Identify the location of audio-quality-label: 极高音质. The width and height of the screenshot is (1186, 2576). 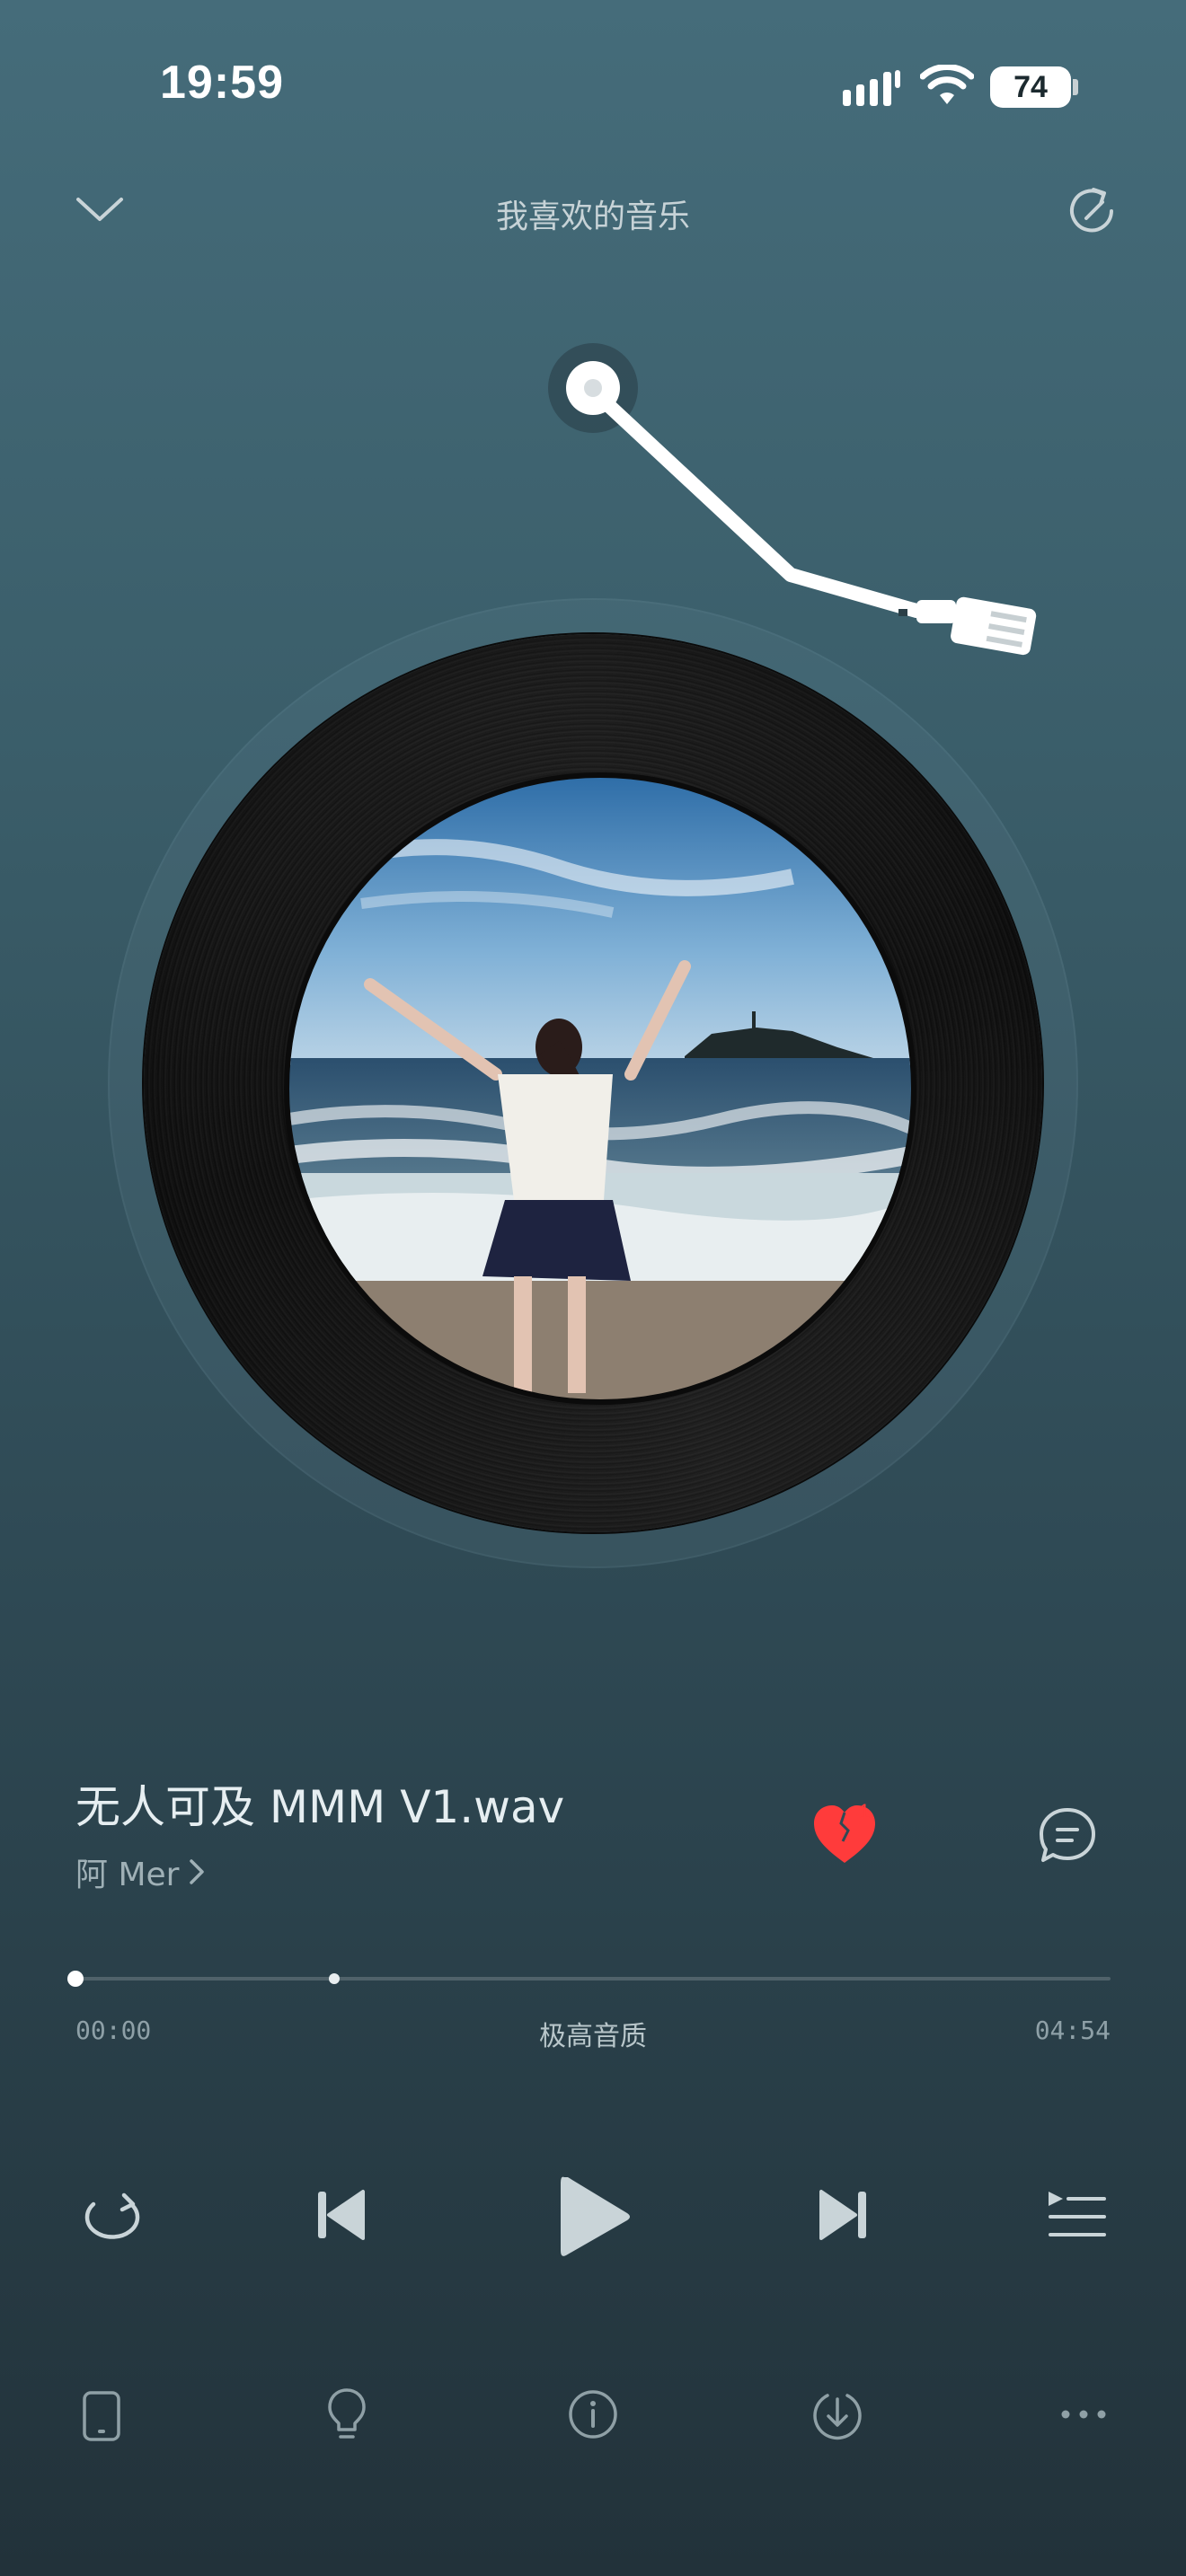
(593, 2033).